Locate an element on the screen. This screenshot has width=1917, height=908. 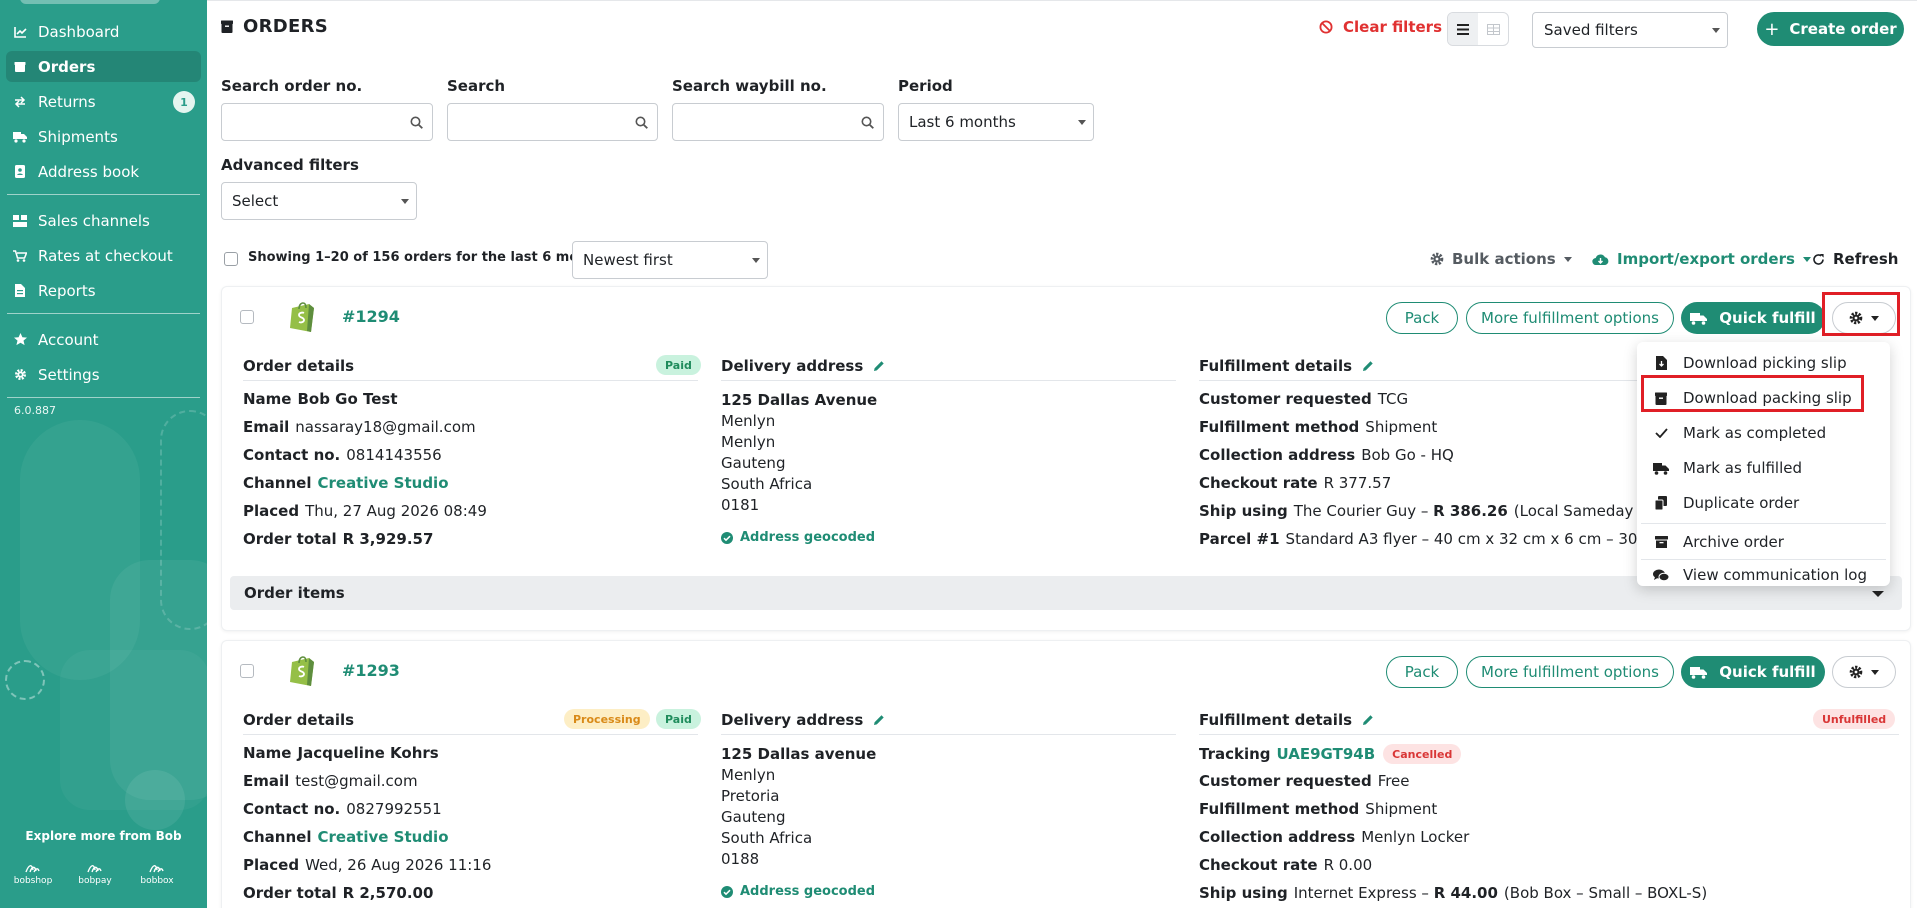
bulk-actions-button: Bulk actions is located at coordinates (1501, 259).